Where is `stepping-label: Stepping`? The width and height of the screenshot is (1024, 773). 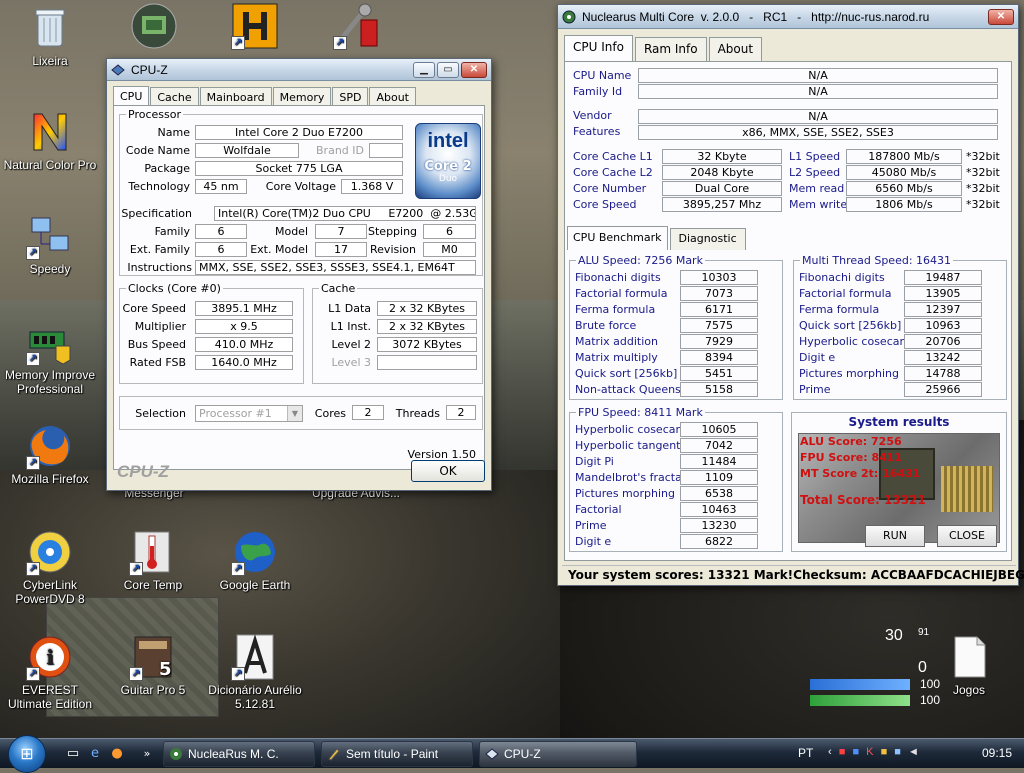
stepping-label: Stepping is located at coordinates (393, 231).